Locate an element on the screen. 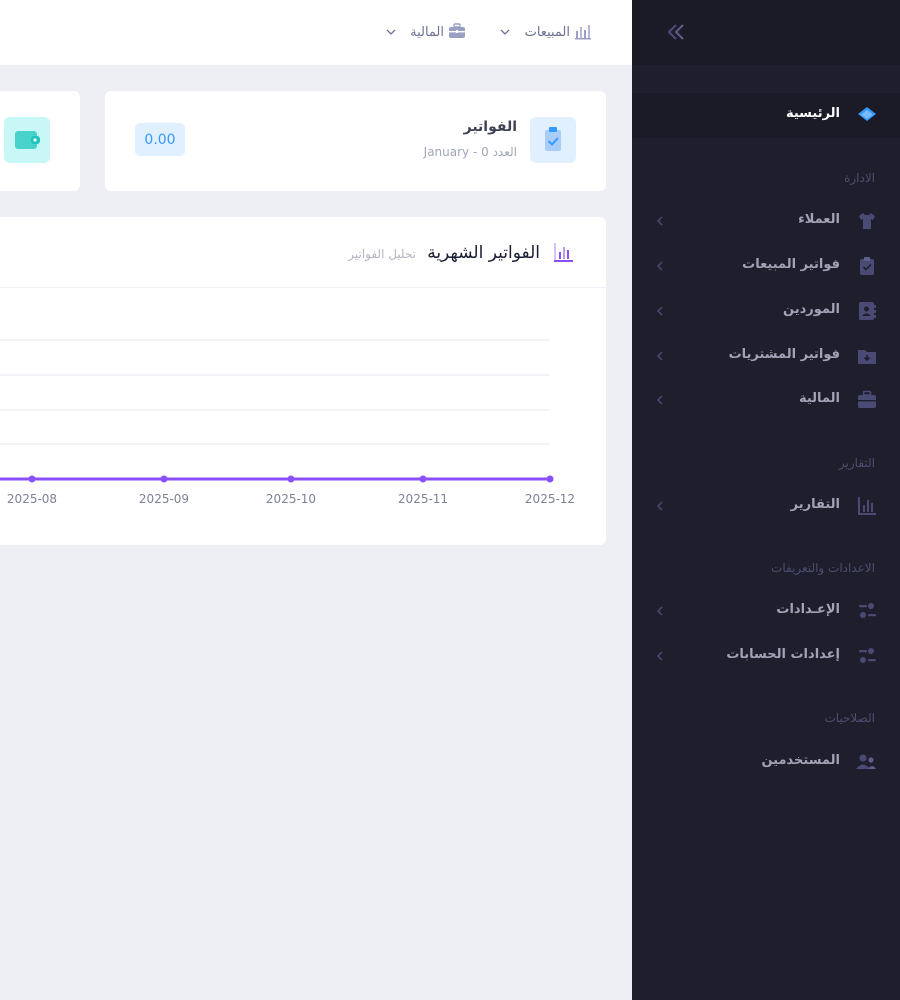 The height and width of the screenshot is (1000, 900). folder-download-icon is located at coordinates (867, 357).